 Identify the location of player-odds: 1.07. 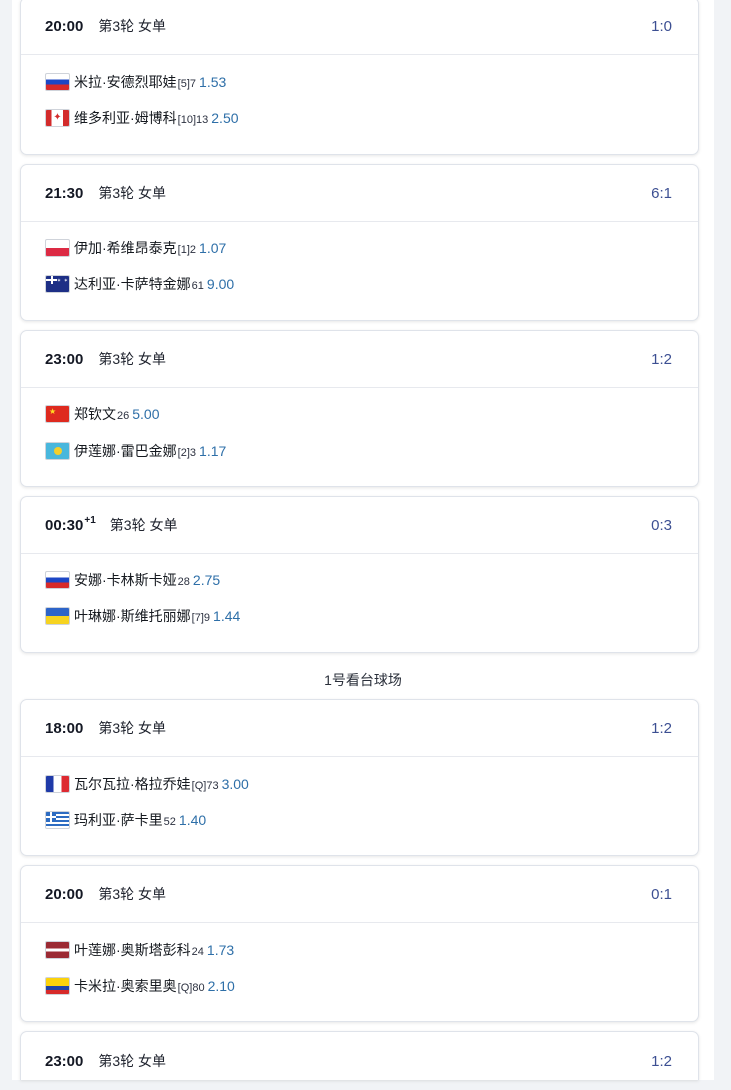
(213, 248).